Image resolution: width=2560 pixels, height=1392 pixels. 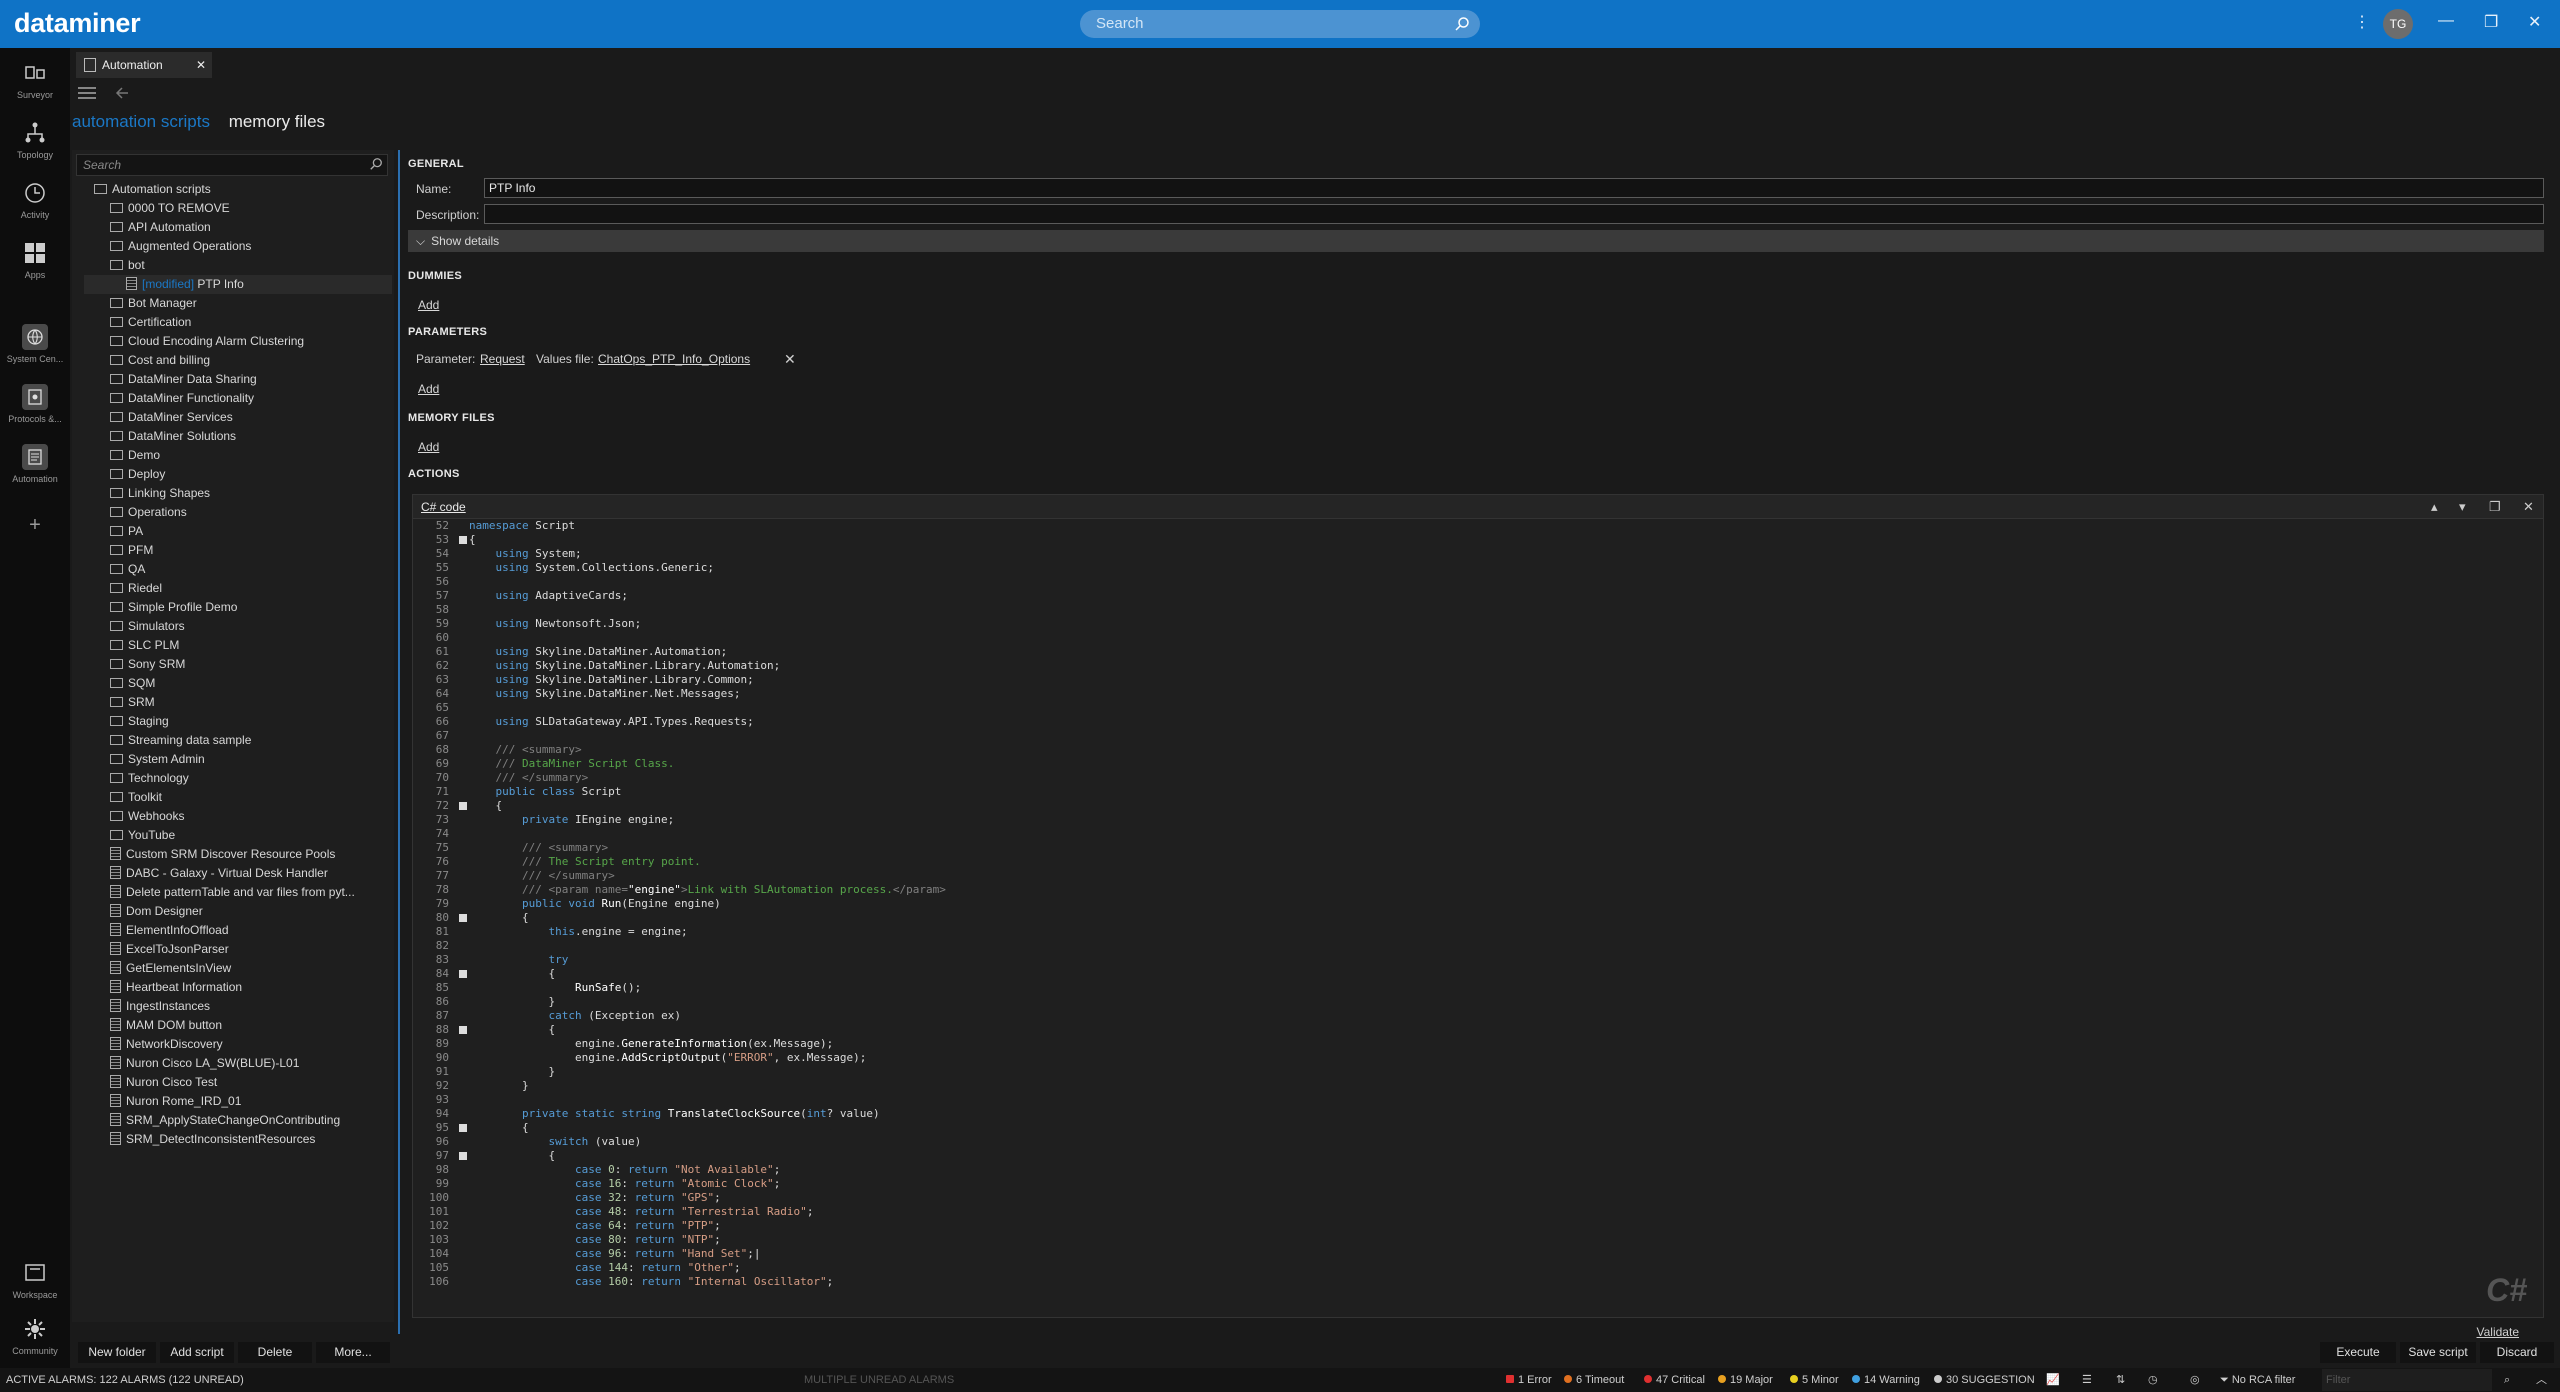 What do you see at coordinates (35, 1280) in the screenshot?
I see `nav-workspace: Workspace` at bounding box center [35, 1280].